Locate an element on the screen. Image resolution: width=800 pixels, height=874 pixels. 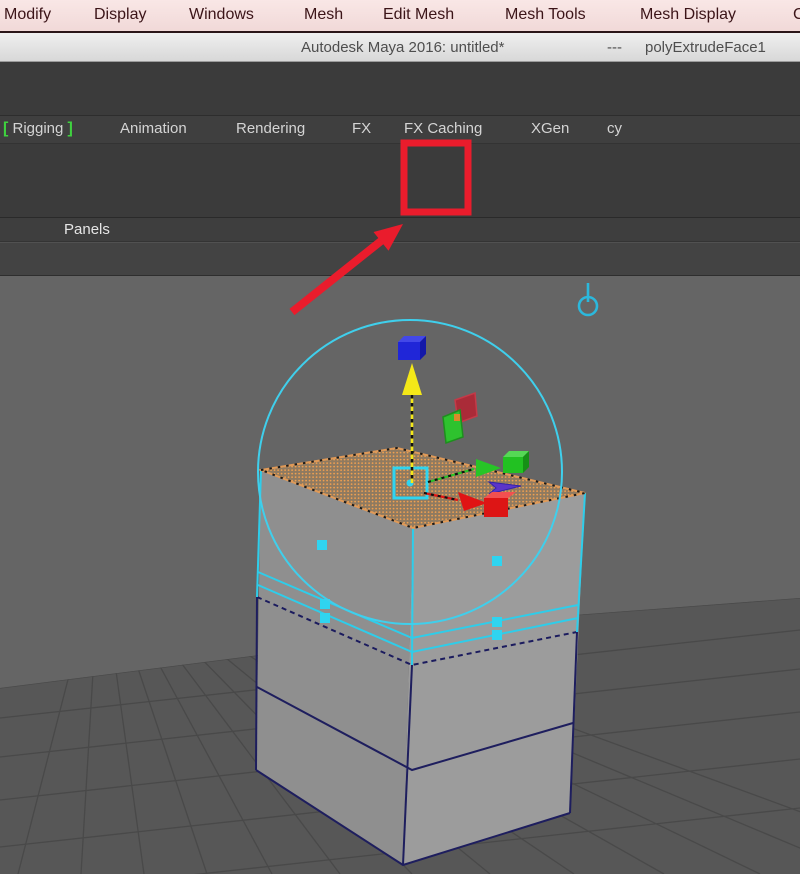
tab-fx-caching: FX Caching is located at coordinates (443, 128).